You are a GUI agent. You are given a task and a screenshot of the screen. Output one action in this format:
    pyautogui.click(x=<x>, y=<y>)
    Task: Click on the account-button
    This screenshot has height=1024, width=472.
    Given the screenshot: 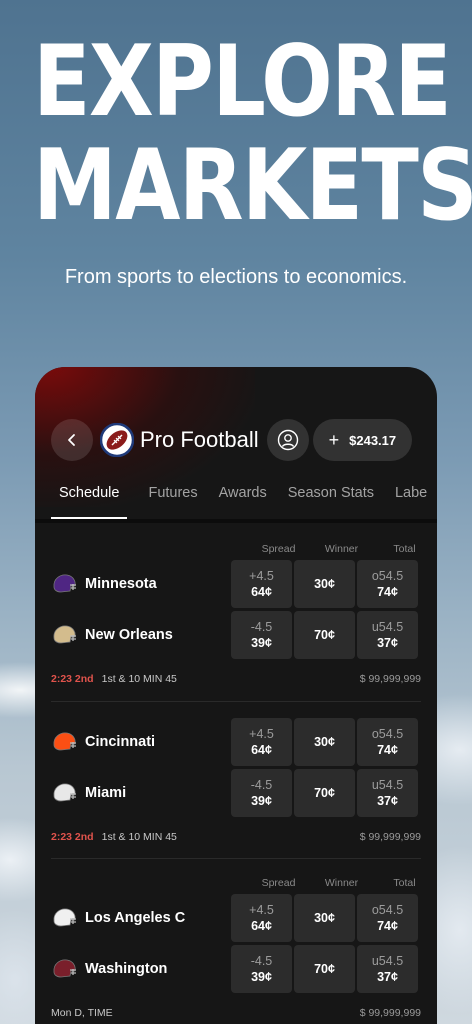 What is the action you would take?
    pyautogui.click(x=287, y=440)
    